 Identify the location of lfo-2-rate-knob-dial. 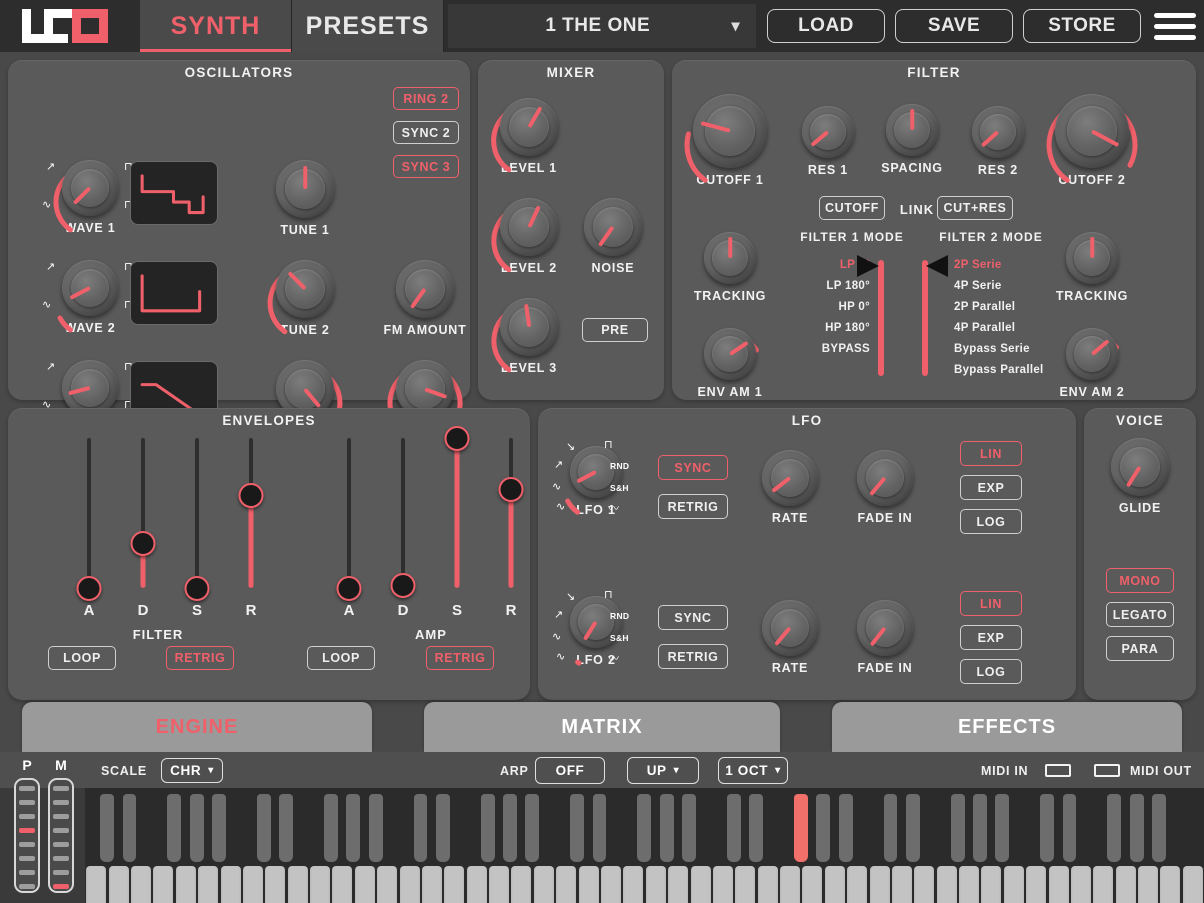
(790, 628).